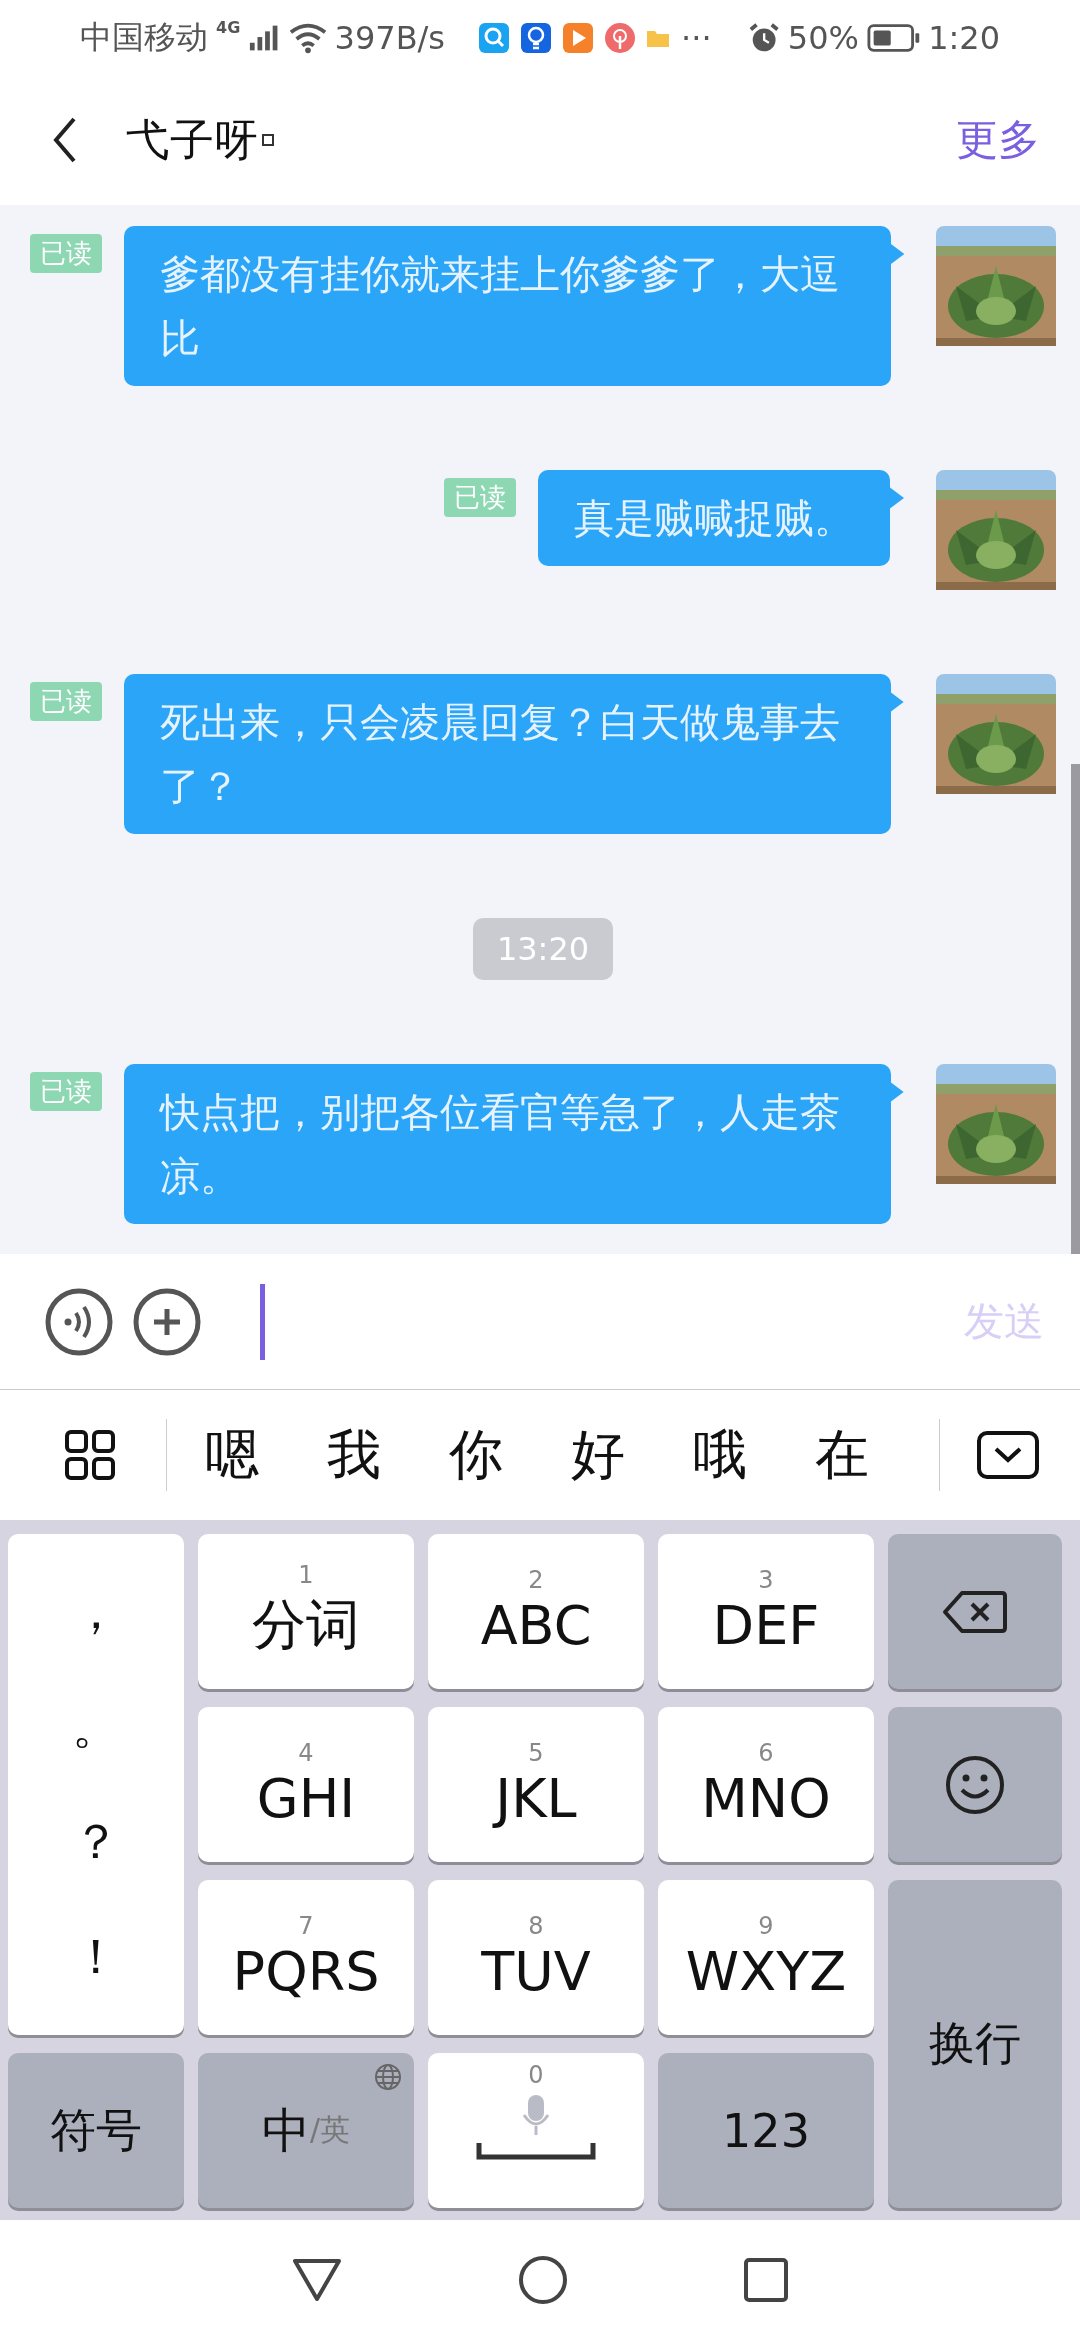 The height and width of the screenshot is (2340, 1080). I want to click on candidate-word: 嗯, so click(232, 1455).